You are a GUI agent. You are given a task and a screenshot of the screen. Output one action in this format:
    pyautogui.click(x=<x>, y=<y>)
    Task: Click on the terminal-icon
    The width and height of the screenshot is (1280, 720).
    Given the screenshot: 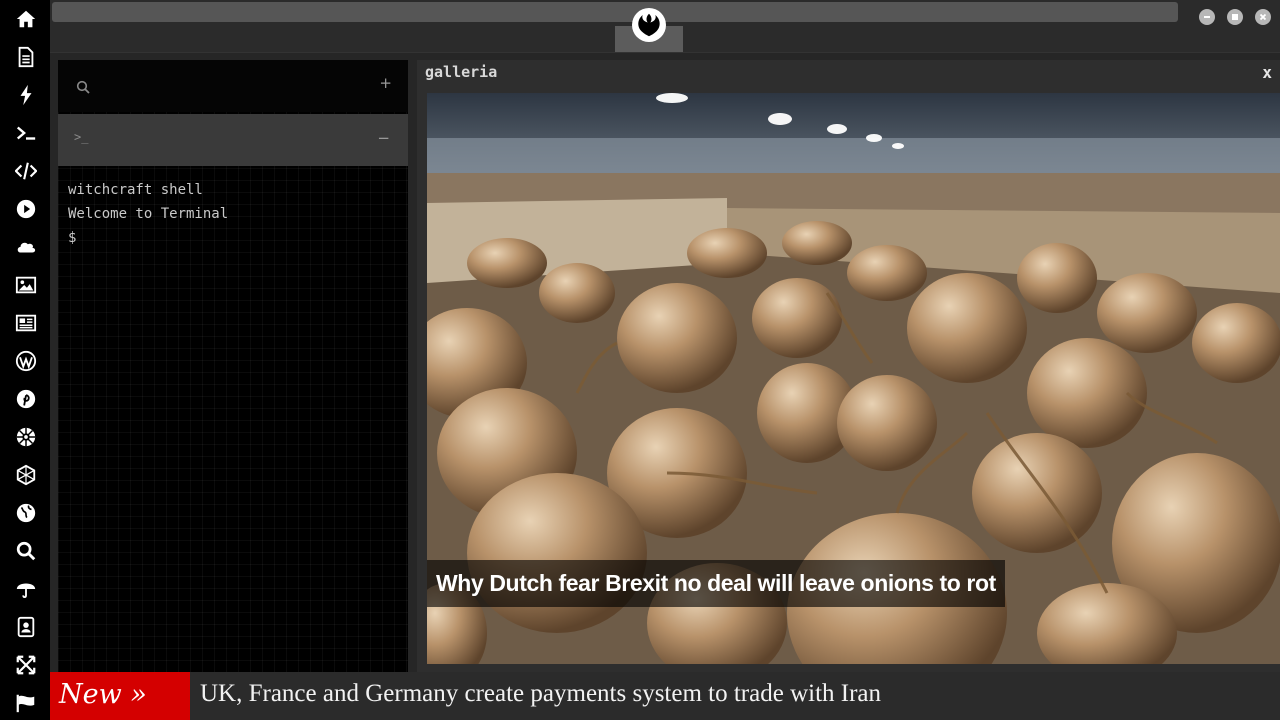 What is the action you would take?
    pyautogui.click(x=26, y=133)
    